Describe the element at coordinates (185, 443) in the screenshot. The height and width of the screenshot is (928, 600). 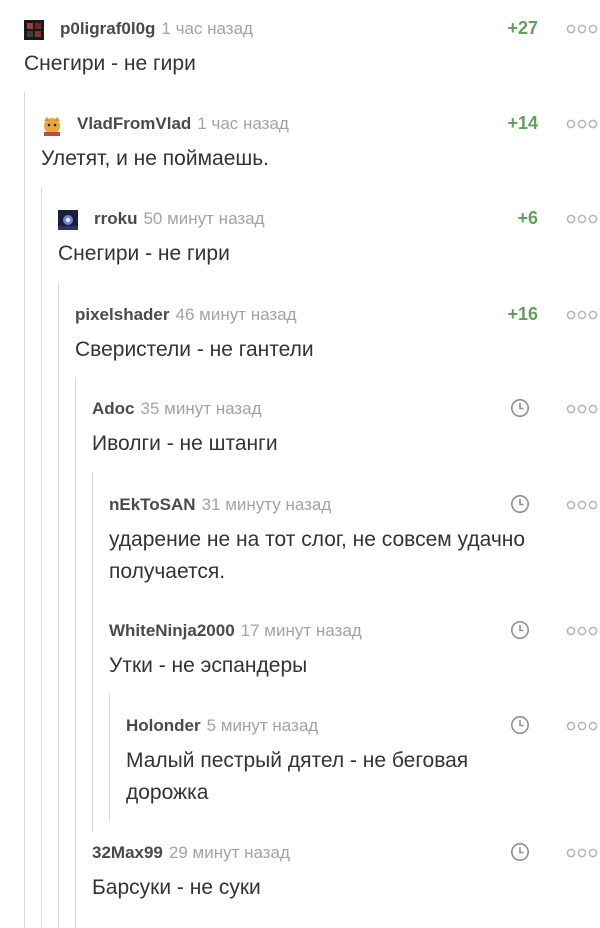
I see `comment-text: Иволги - не штанги` at that location.